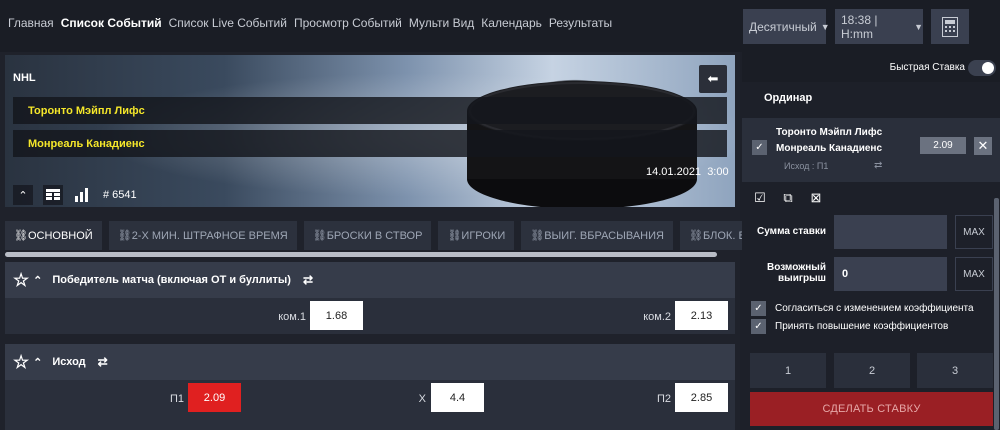 Image resolution: width=1000 pixels, height=430 pixels. What do you see at coordinates (758, 308) in the screenshot?
I see `accept-changes-checkbox: ✓` at bounding box center [758, 308].